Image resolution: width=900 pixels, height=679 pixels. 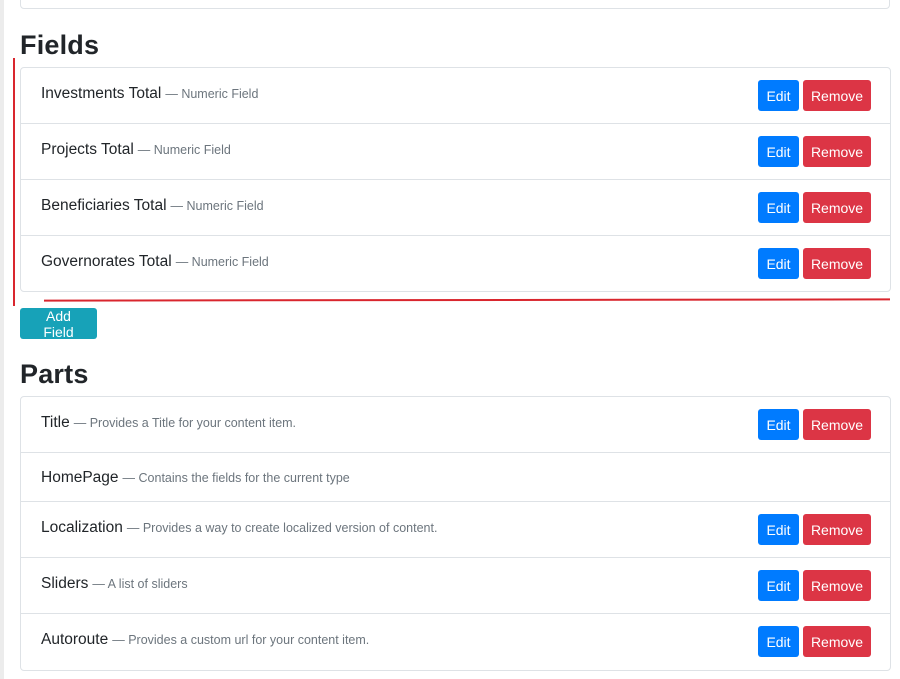 I want to click on field-name: Projects Total, so click(x=87, y=149).